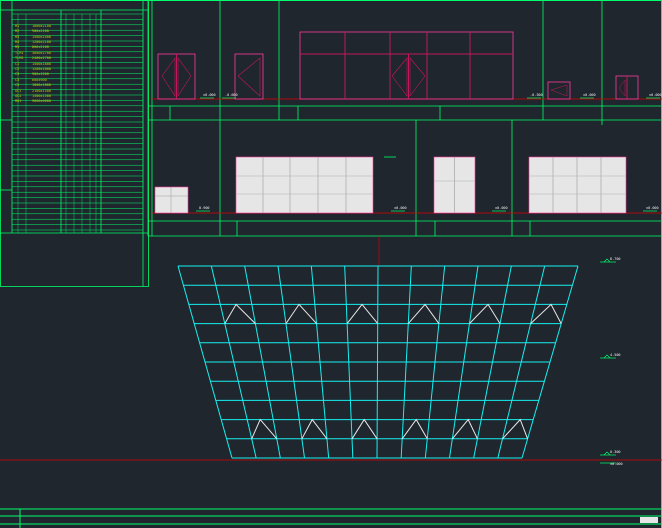 The width and height of the screenshot is (662, 528). Describe the element at coordinates (17, 79) in the screenshot. I see `schedule-code: C4` at that location.